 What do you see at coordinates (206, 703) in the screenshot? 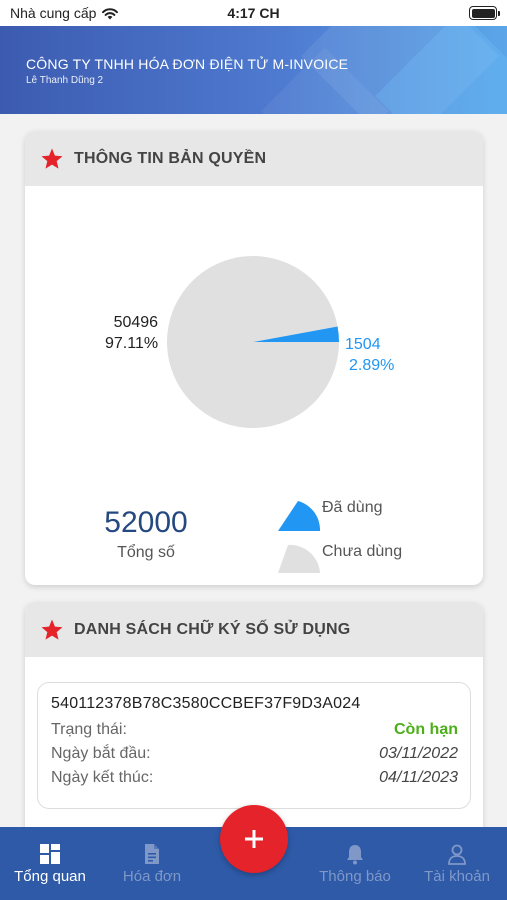
I see `certificate-serial: 540112378B78C3580CCBEF37F9D3A024` at bounding box center [206, 703].